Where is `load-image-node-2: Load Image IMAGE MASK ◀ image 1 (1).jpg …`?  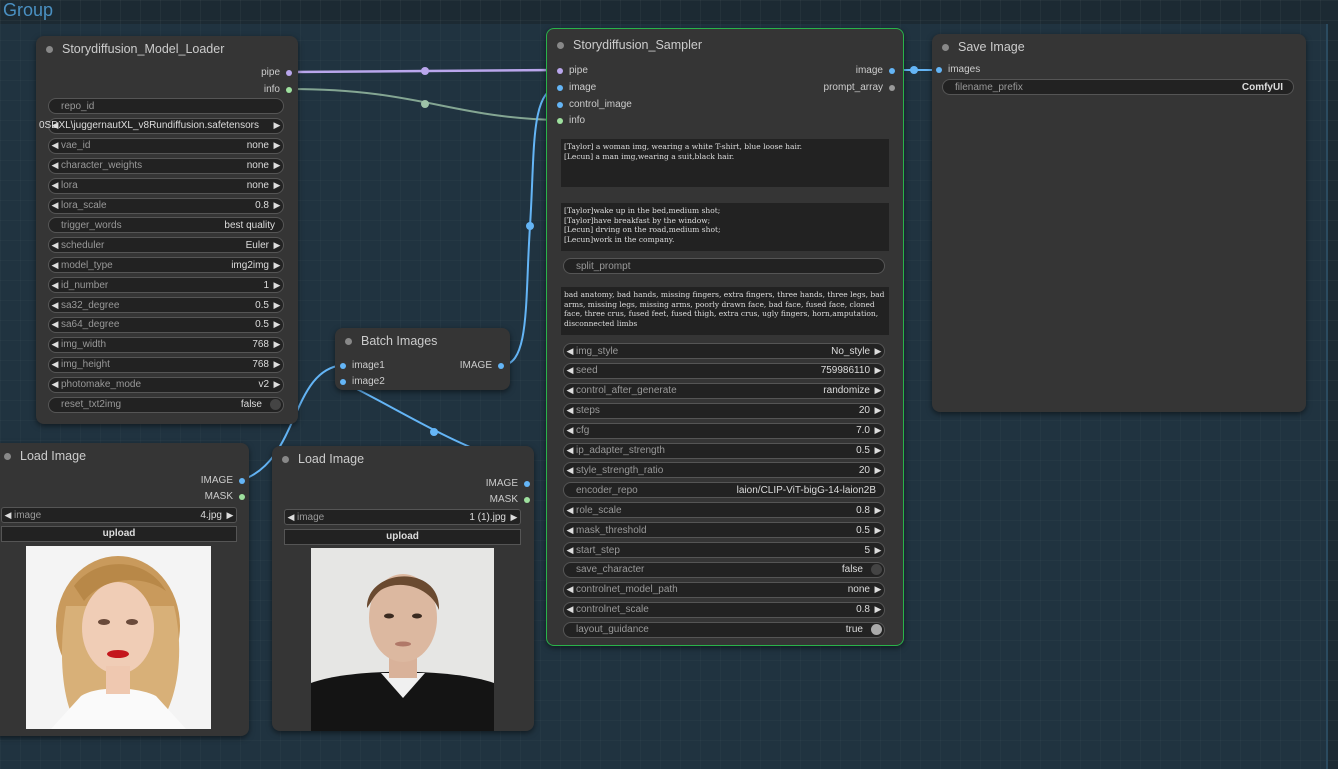
load-image-node-2: Load Image IMAGE MASK ◀ image 1 (1).jpg … is located at coordinates (403, 588).